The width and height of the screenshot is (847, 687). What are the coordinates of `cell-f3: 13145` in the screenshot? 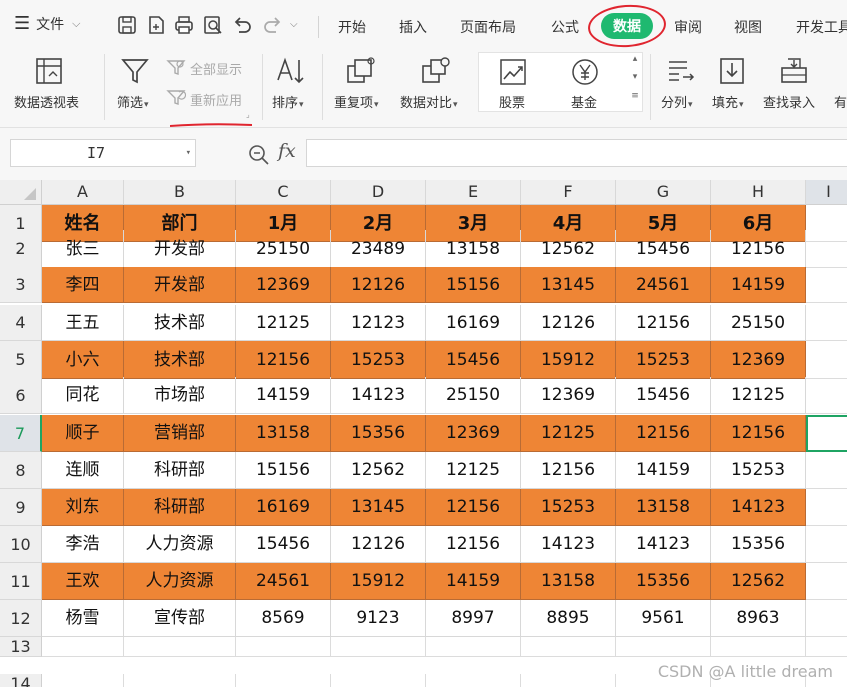 It's located at (568, 285).